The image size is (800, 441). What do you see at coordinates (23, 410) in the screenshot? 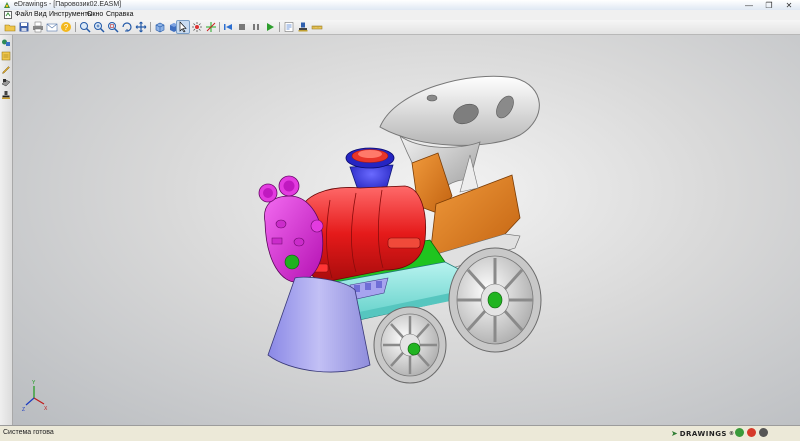
I see `svg-text: Z` at bounding box center [23, 410].